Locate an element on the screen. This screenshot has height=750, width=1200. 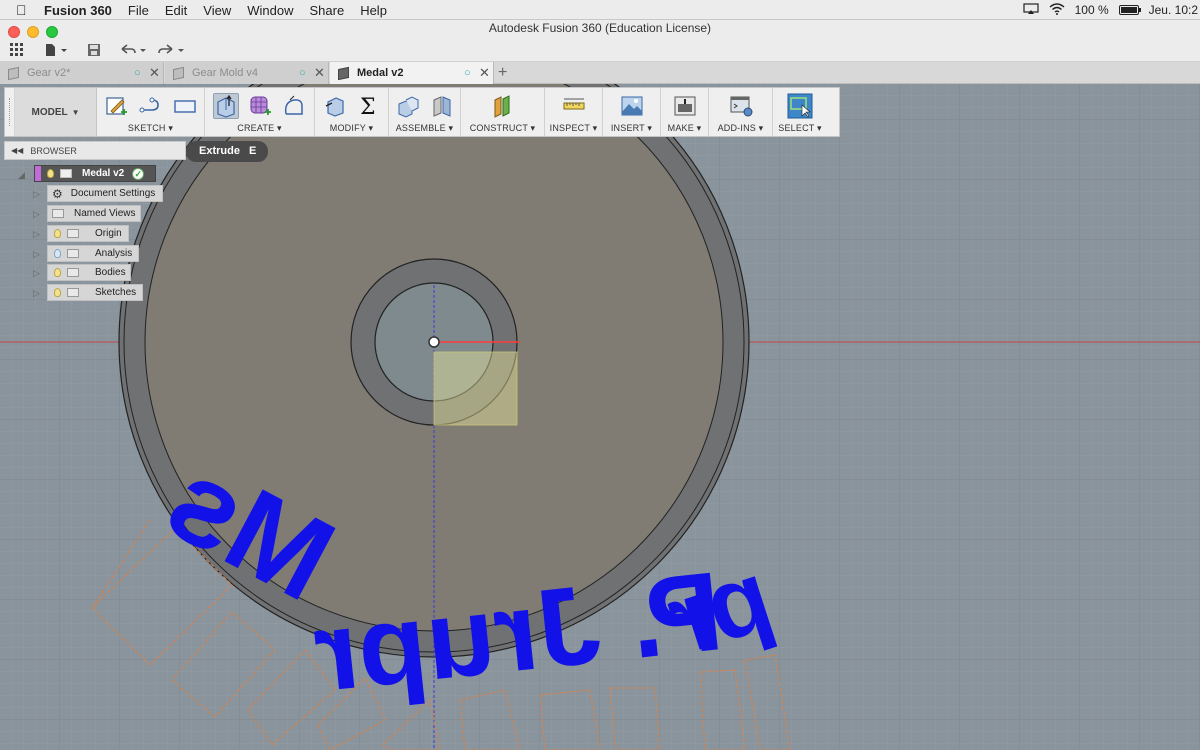
toolbar-group-add-ins: ADD-INS ▾ is located at coordinates (741, 112).